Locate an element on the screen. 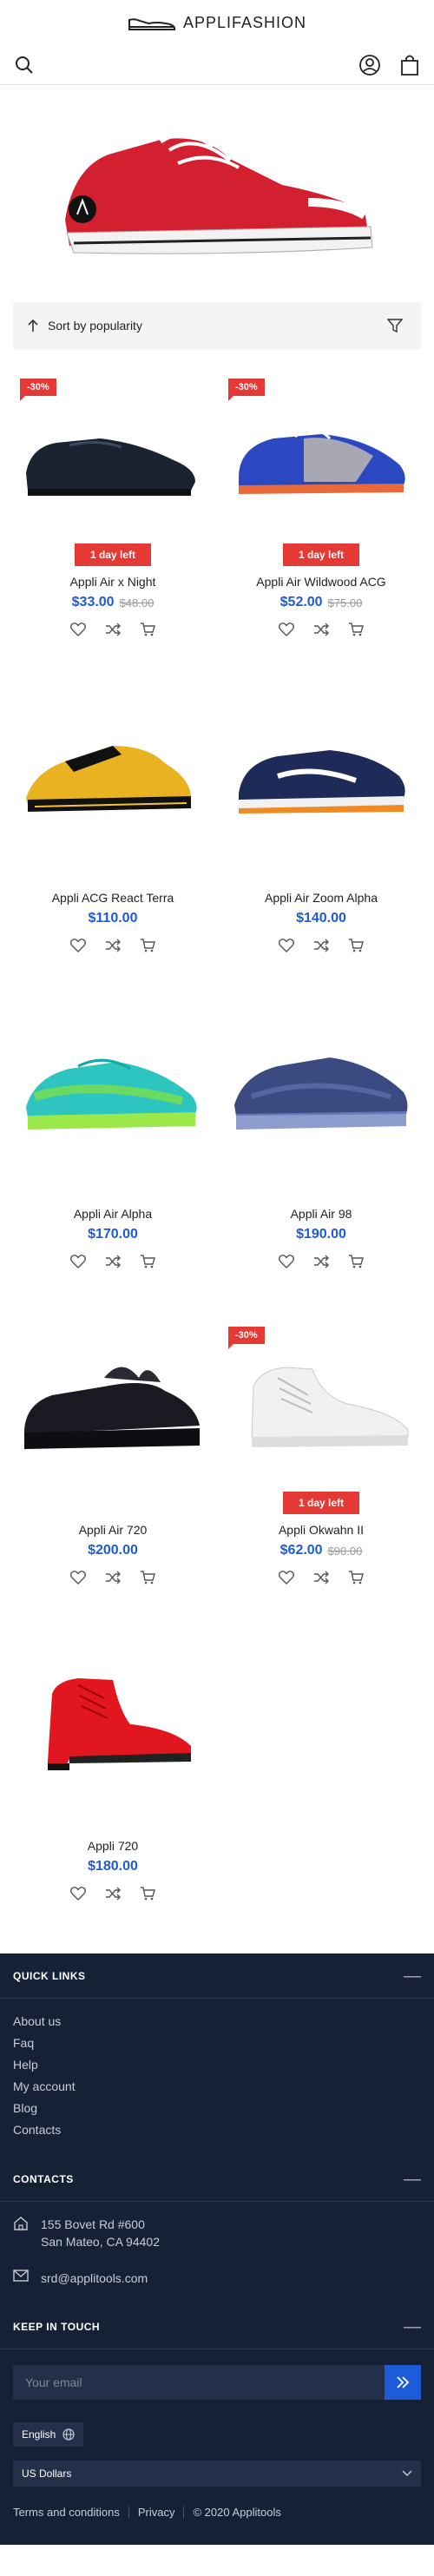 This screenshot has height=2576, width=434. product-price: $180.00 is located at coordinates (113, 1866).